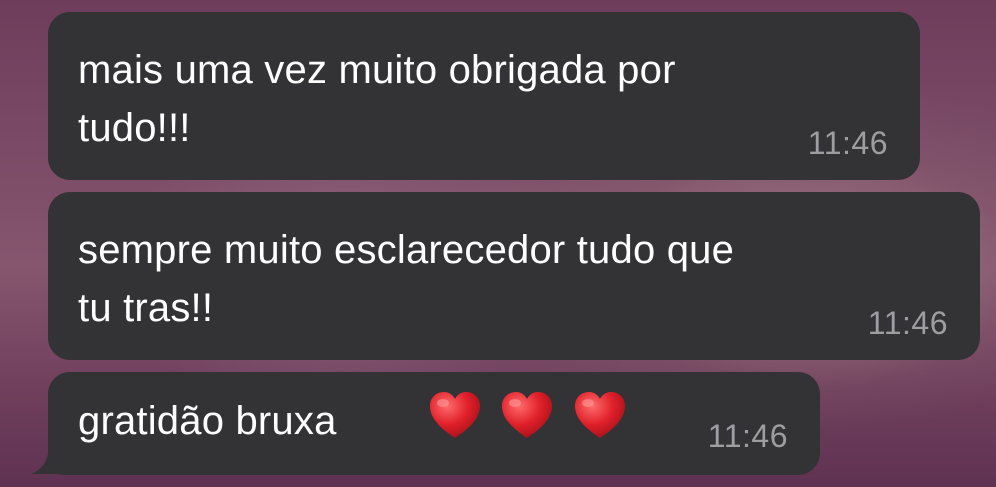  What do you see at coordinates (377, 99) in the screenshot?
I see `message-text: mais uma vez muito obrigada por tudo!!!` at bounding box center [377, 99].